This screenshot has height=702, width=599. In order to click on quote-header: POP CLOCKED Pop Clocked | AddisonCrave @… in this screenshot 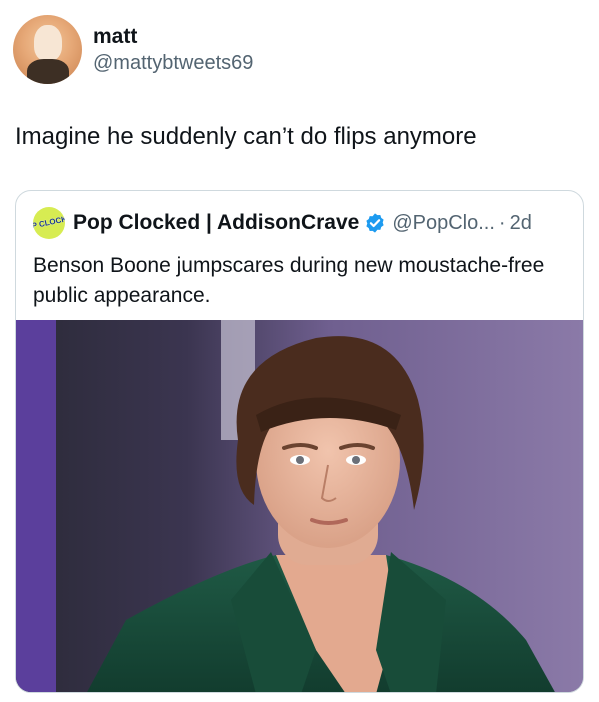, I will do `click(282, 223)`.